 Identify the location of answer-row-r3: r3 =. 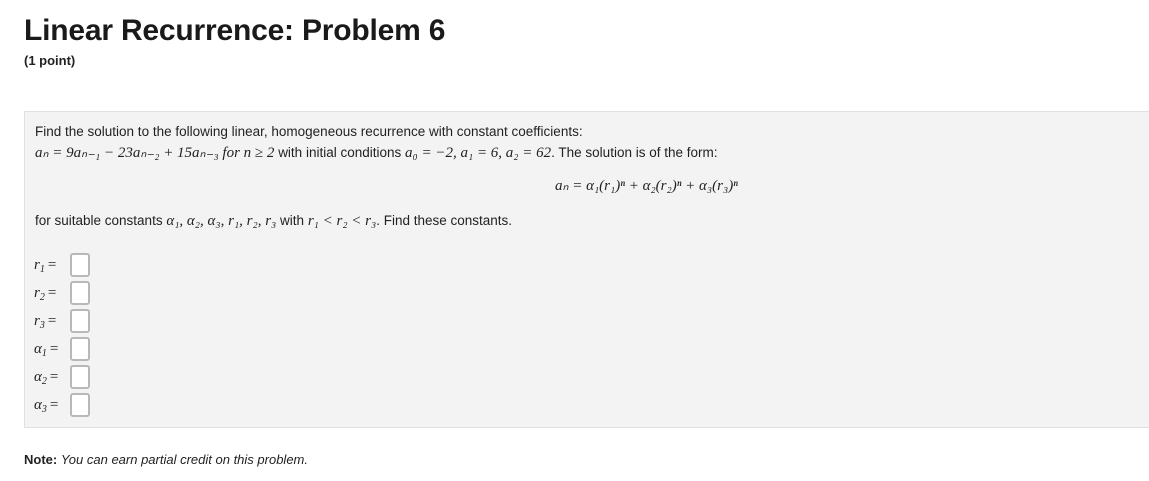
(62, 321).